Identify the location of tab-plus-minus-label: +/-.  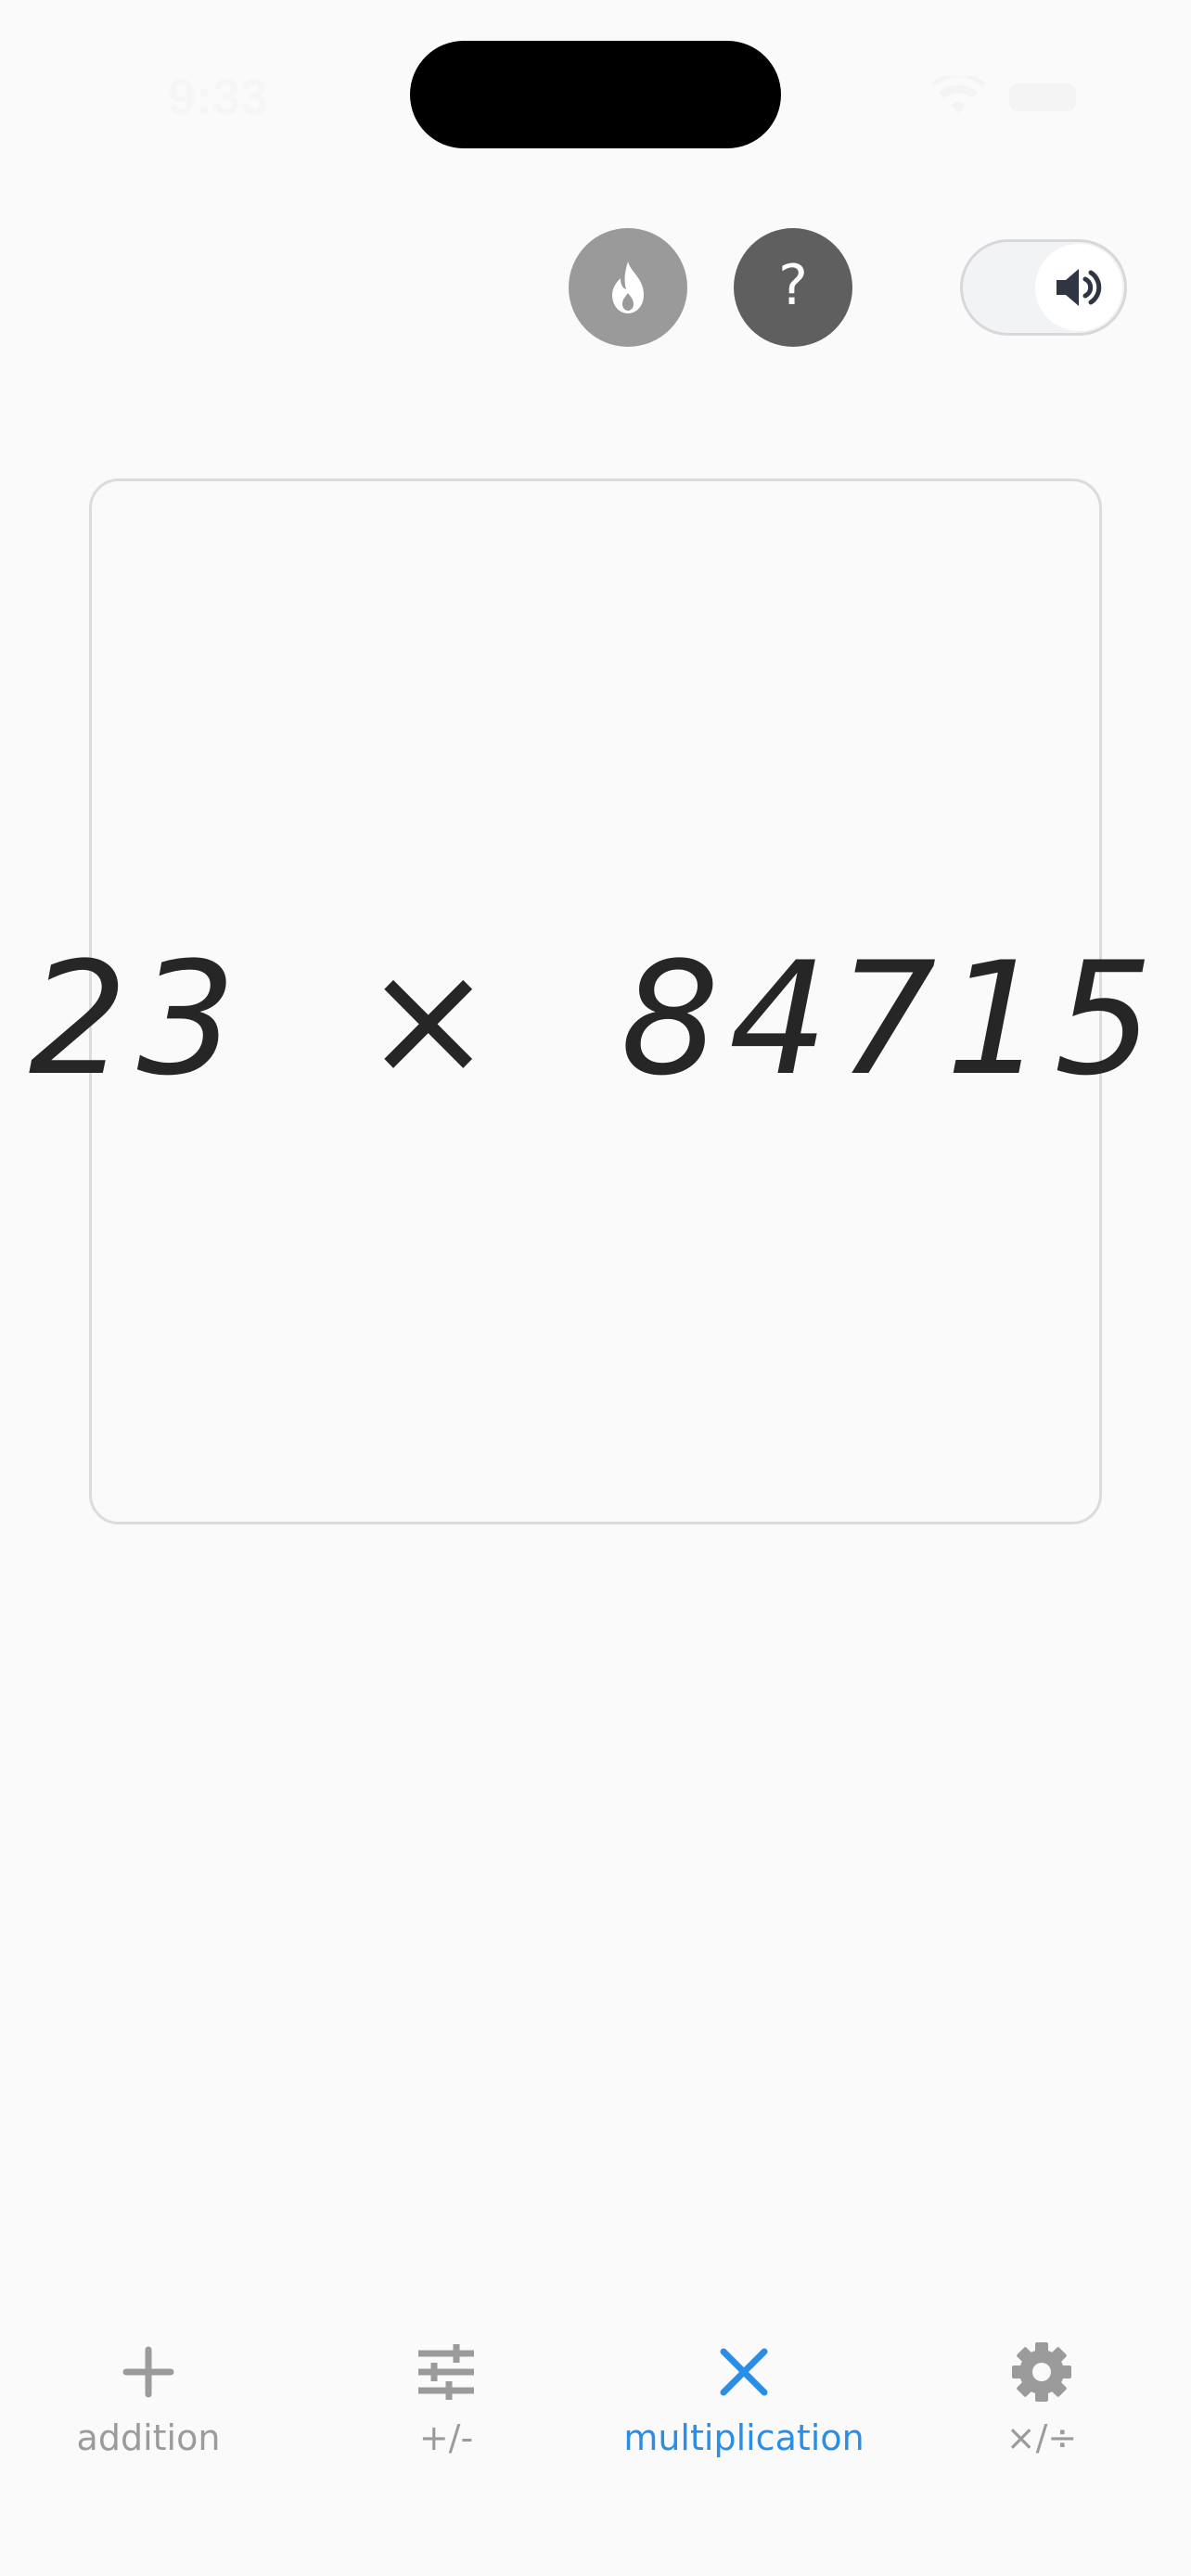
(446, 2437).